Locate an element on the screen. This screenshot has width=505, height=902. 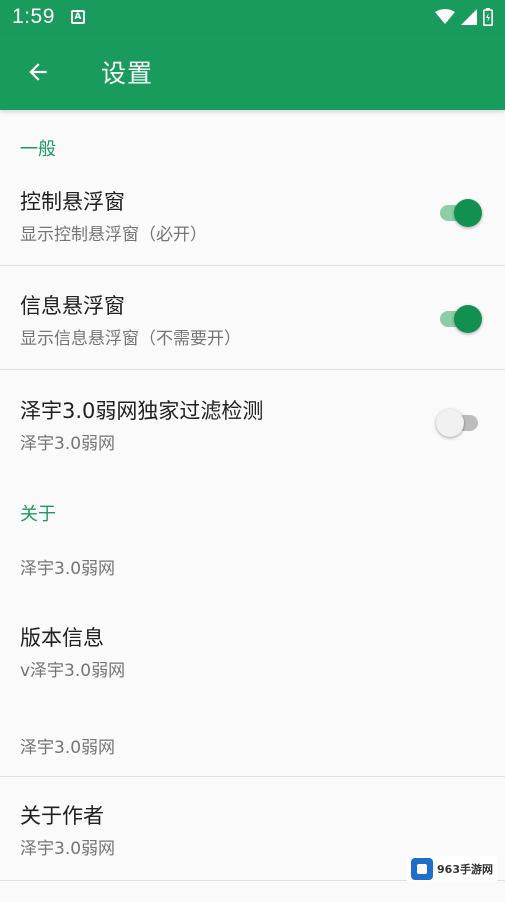
app-bar: 设置 is located at coordinates (252, 72).